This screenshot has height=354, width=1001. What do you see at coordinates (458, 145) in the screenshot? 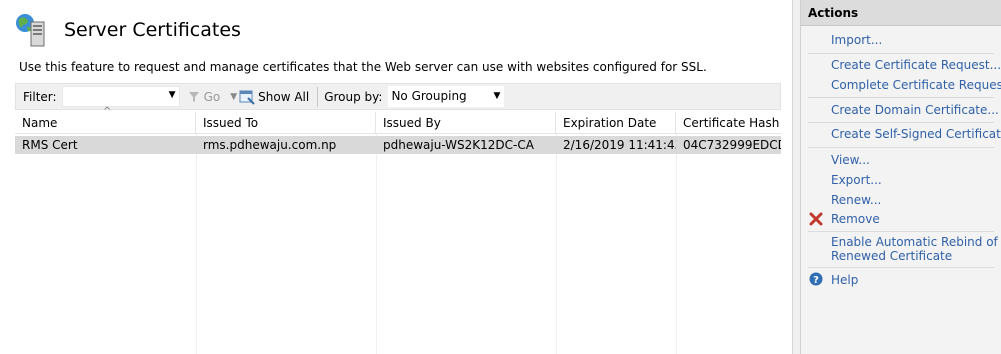
I see `cell-issued-by: pdhewaju-WS2K12DC-CA` at bounding box center [458, 145].